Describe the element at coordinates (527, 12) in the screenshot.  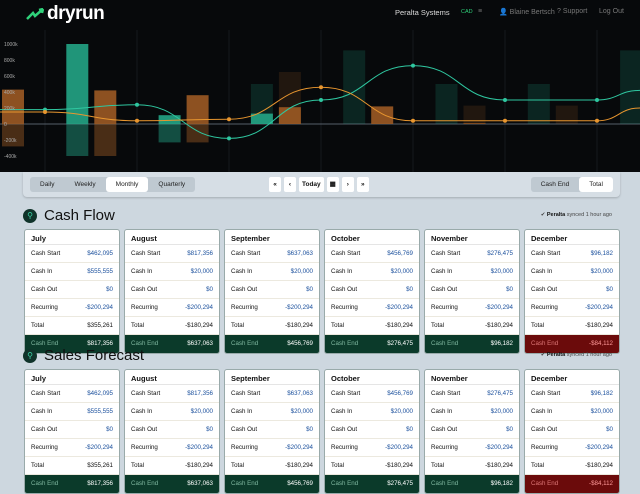
I see `user-menu: 👤 Blaine Bertsch` at that location.